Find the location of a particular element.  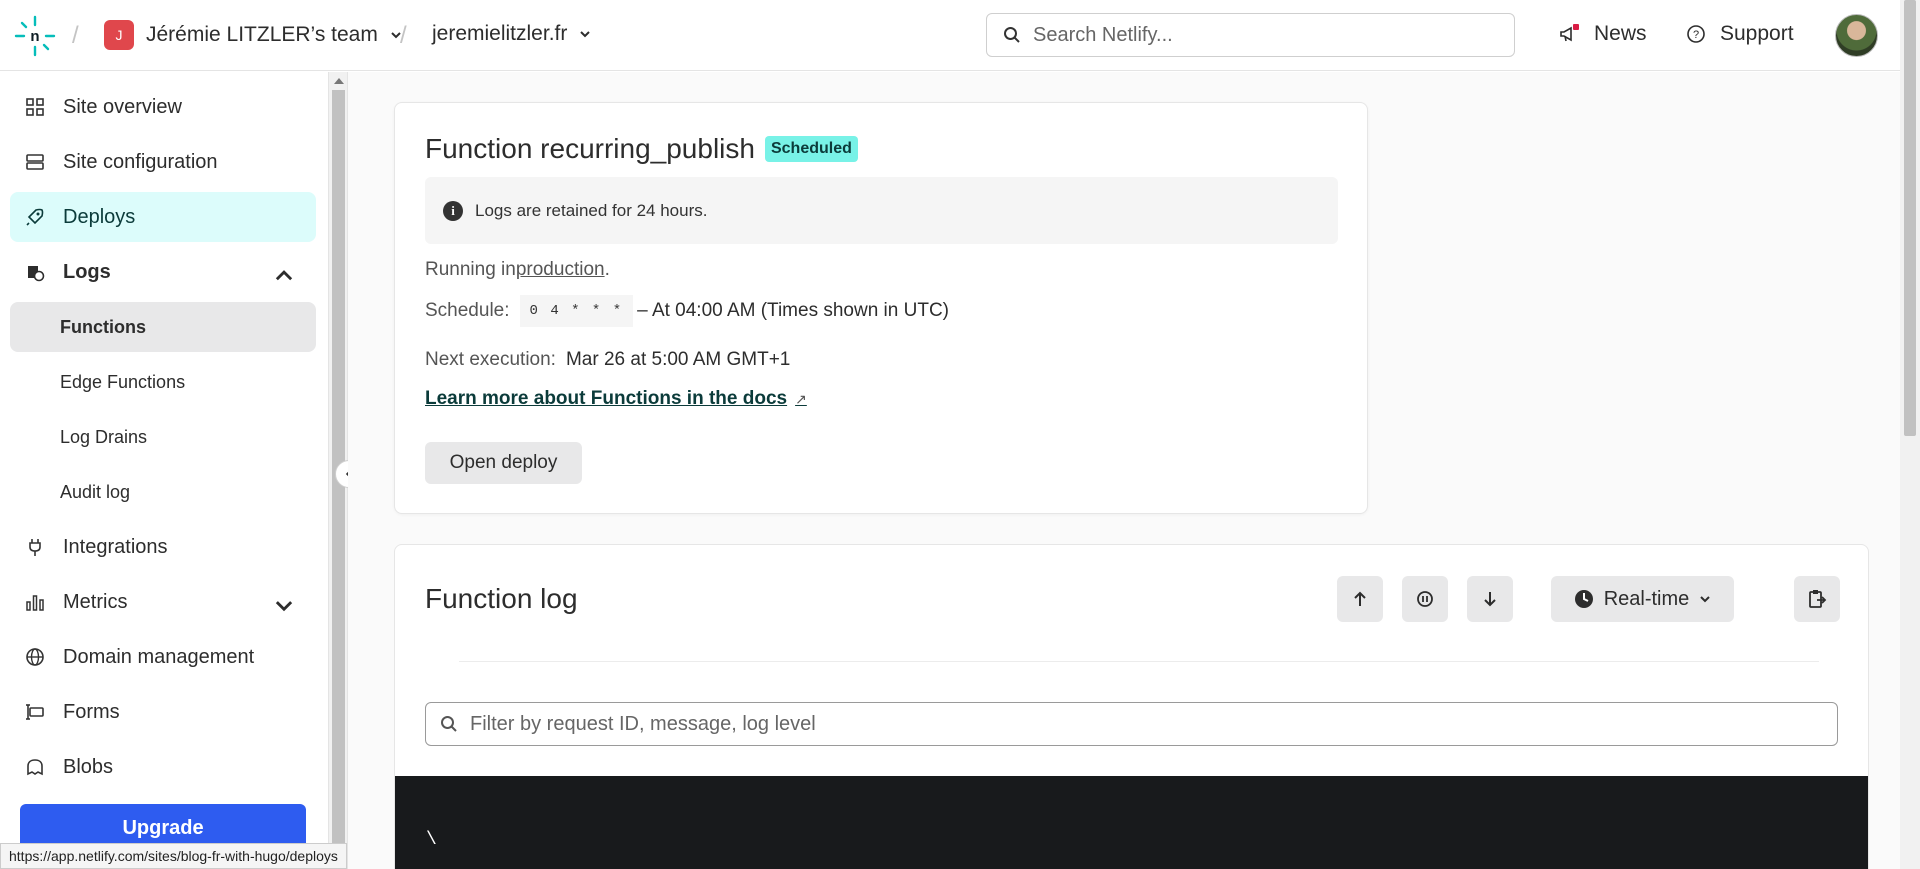

site-switcher: jeremielitzler.fr is located at coordinates (511, 34).